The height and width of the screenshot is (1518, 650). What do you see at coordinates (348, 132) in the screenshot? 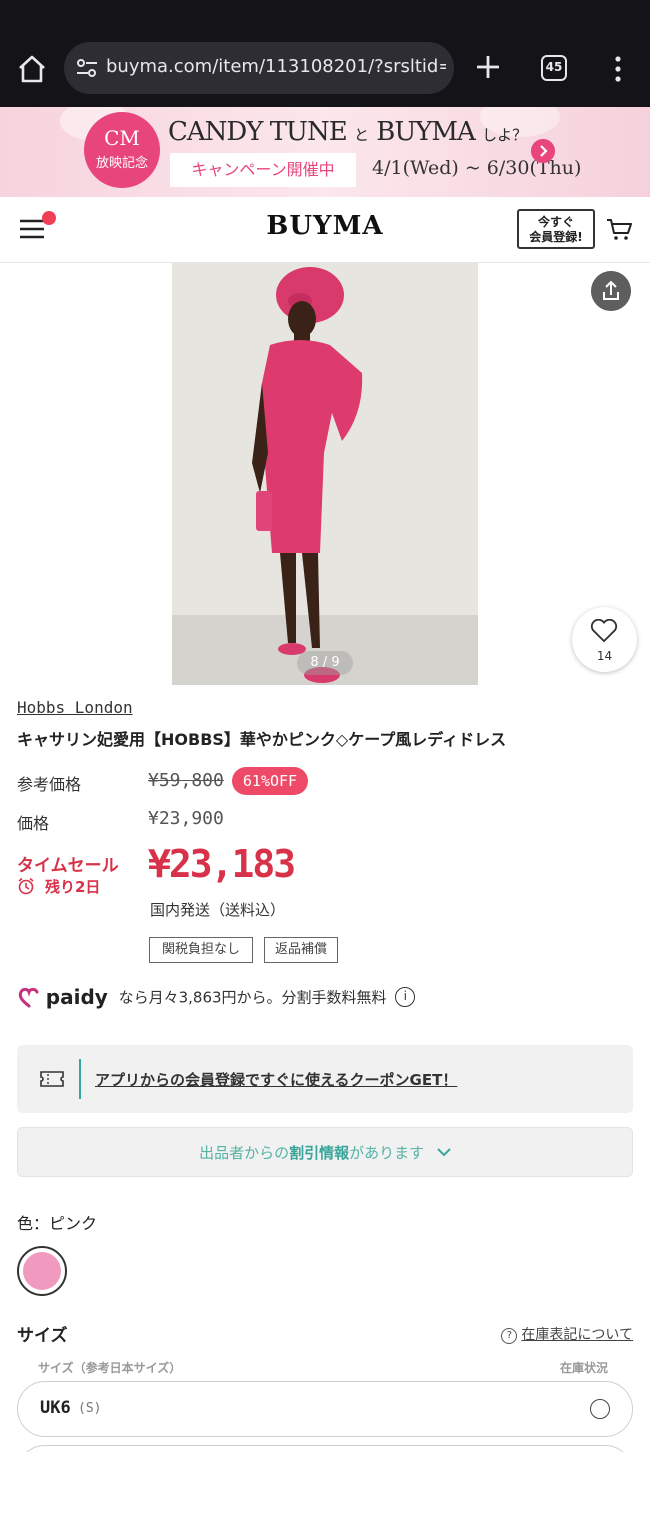
I see `banner-headline: CANDY TUNE と BUYMA しよ？` at bounding box center [348, 132].